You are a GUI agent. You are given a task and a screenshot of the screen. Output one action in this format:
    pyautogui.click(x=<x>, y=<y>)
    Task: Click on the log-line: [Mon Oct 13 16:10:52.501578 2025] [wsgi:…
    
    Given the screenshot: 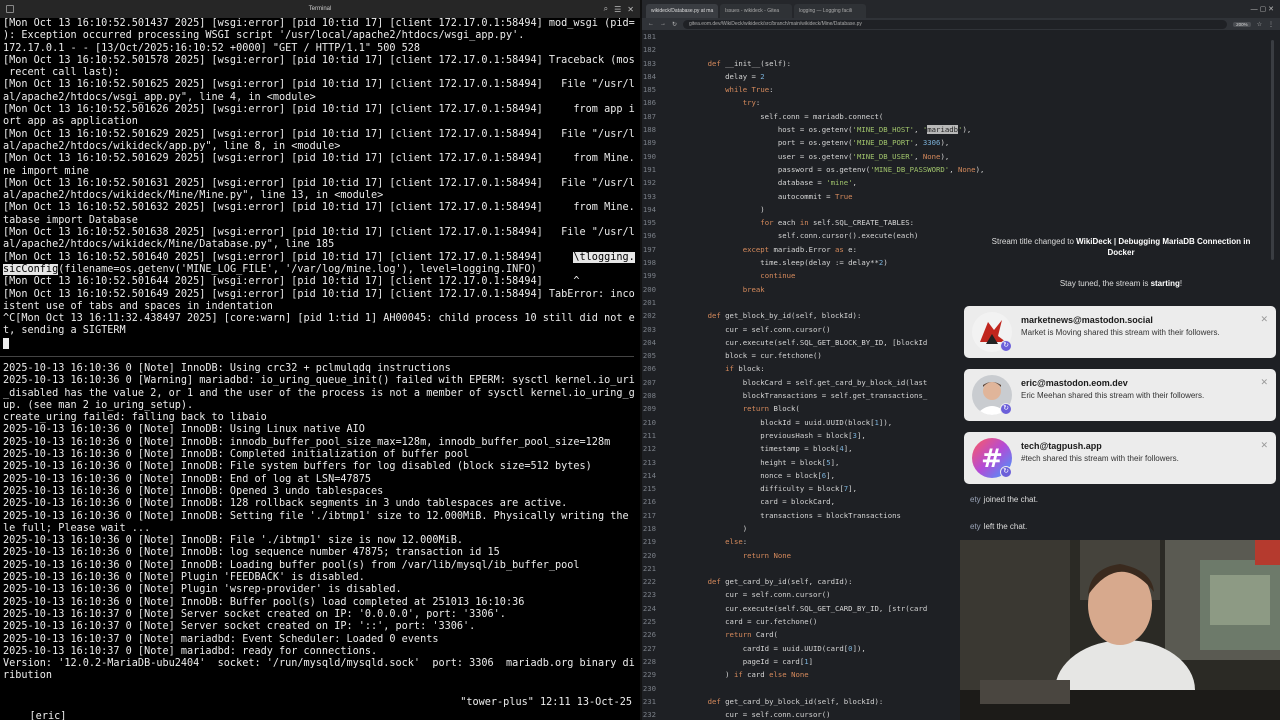 What is the action you would take?
    pyautogui.click(x=319, y=60)
    